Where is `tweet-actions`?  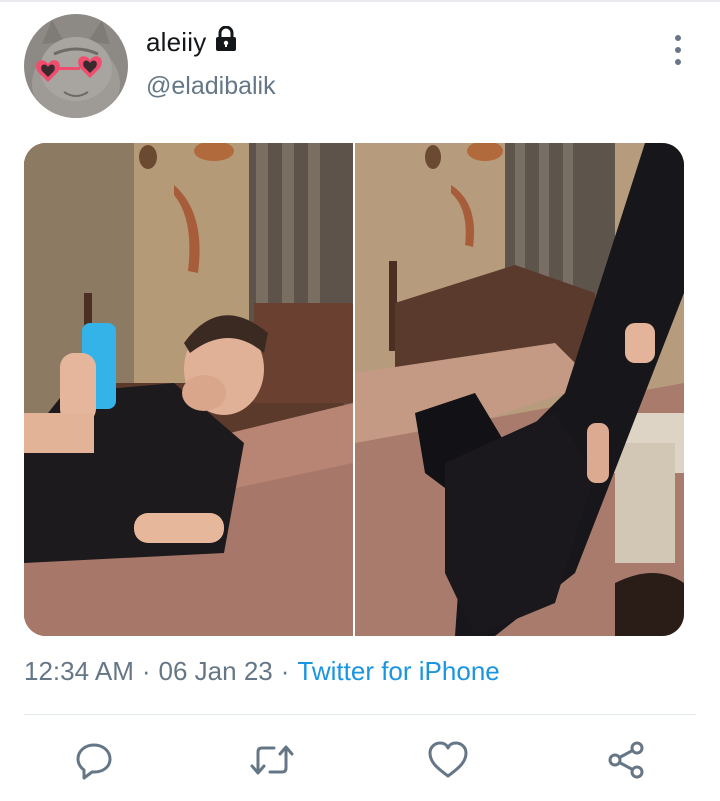
tweet-actions is located at coordinates (360, 763).